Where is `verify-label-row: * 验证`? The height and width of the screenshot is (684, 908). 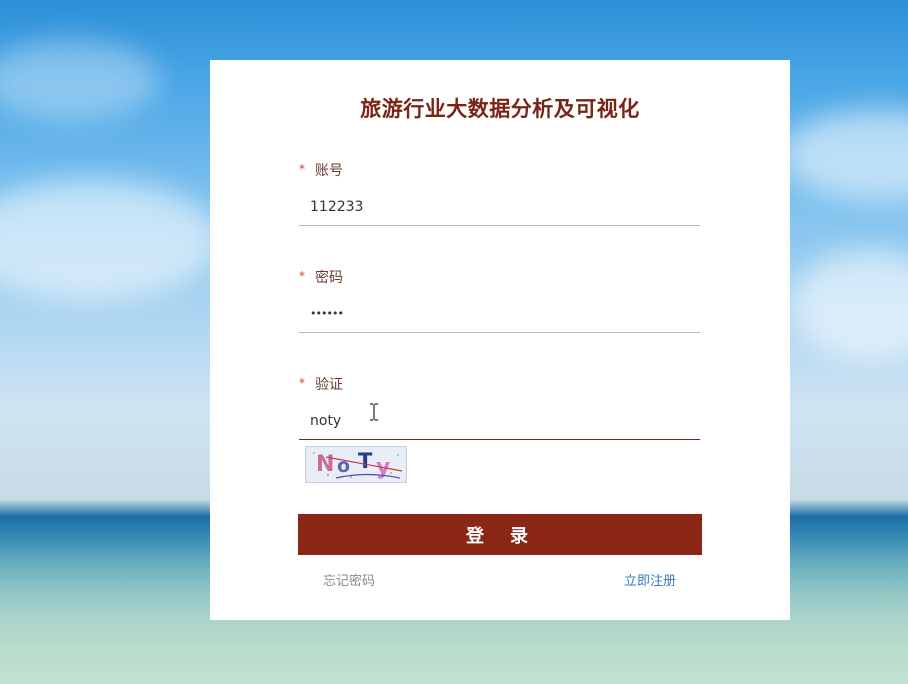 verify-label-row: * 验证 is located at coordinates (321, 384).